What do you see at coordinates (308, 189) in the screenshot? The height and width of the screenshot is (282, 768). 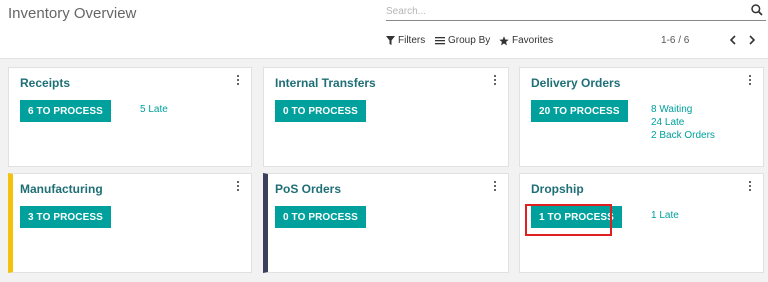 I see `card-title: PoS Orders` at bounding box center [308, 189].